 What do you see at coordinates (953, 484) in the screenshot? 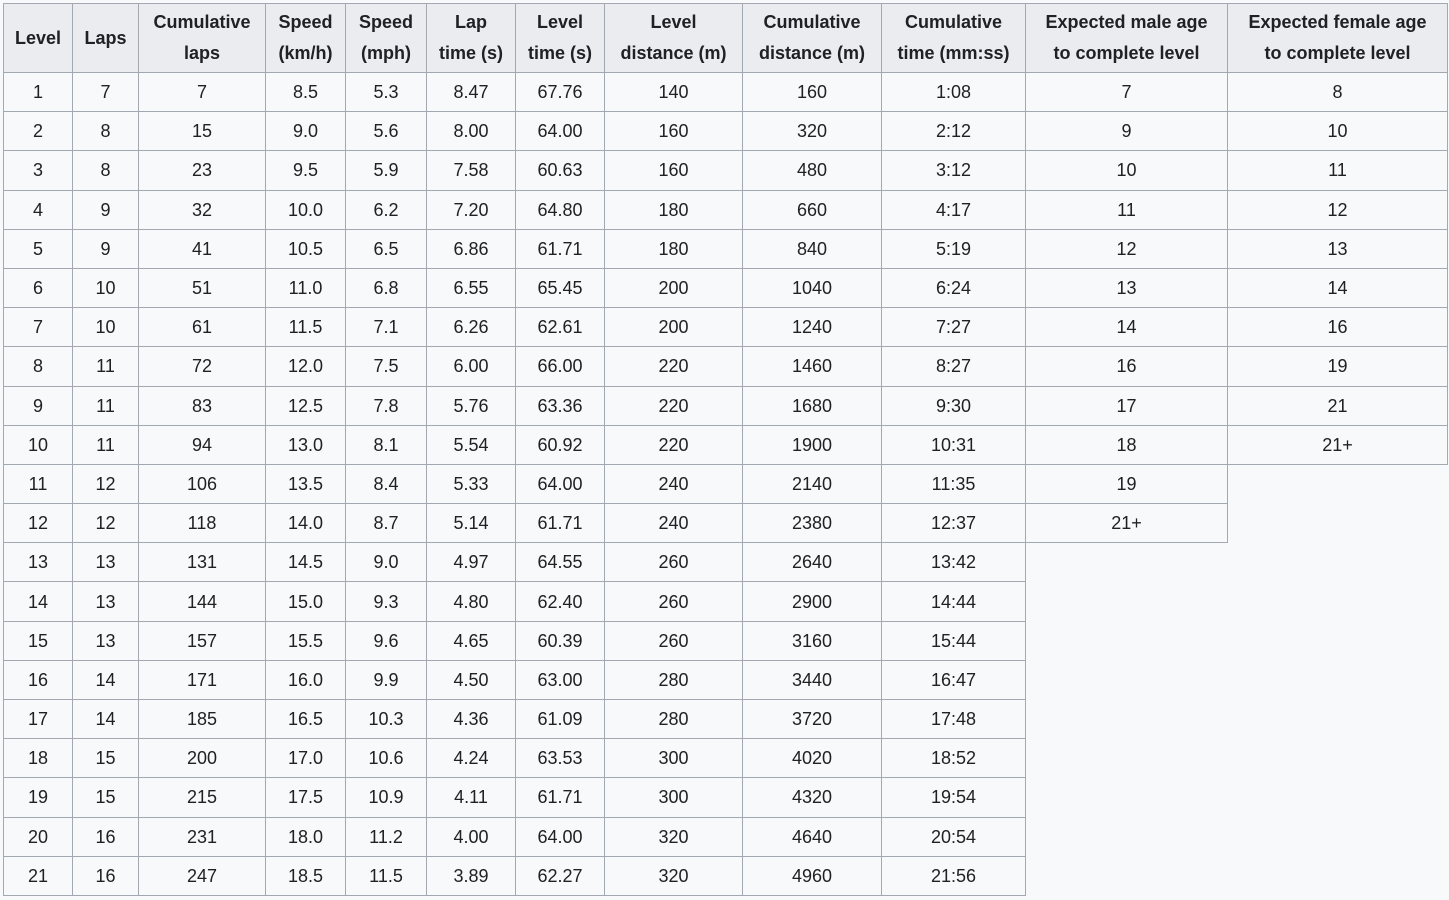
I see `cell-cumulative-time: 11:35` at bounding box center [953, 484].